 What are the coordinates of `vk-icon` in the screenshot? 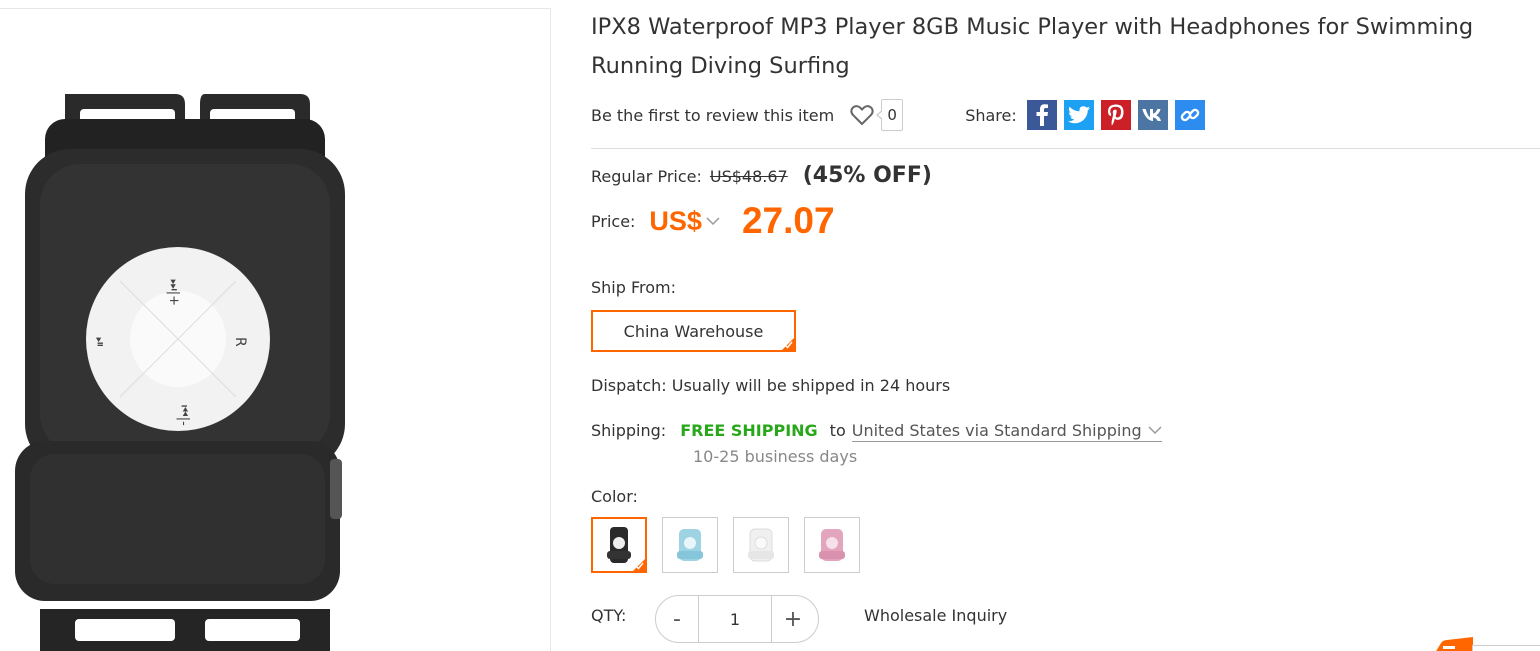 It's located at (1152, 115).